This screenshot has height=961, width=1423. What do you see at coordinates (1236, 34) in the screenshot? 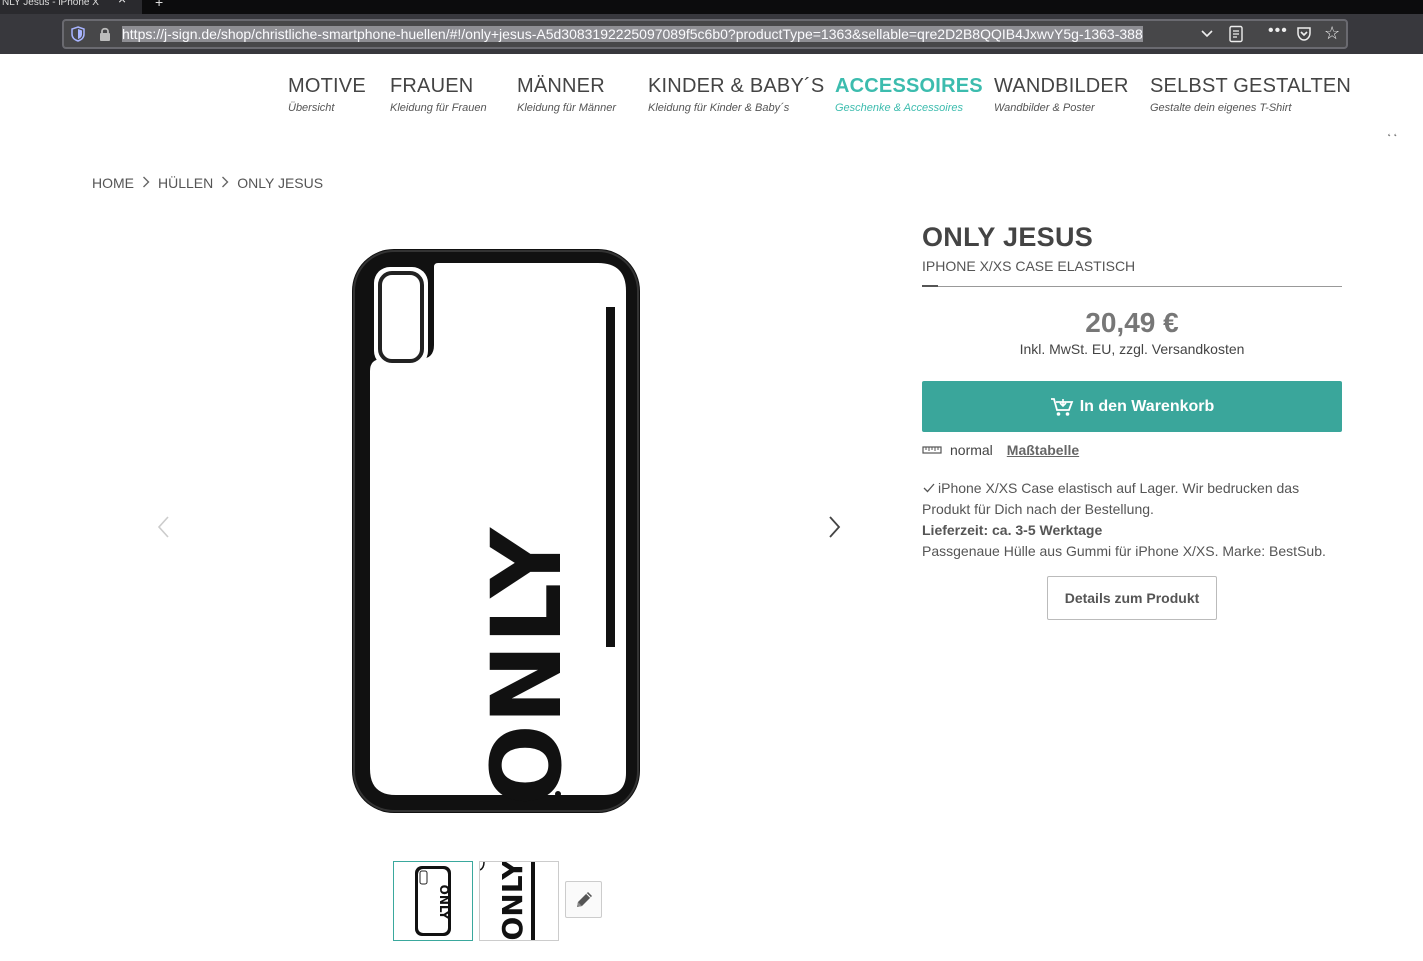
I see `reader-view-icon` at bounding box center [1236, 34].